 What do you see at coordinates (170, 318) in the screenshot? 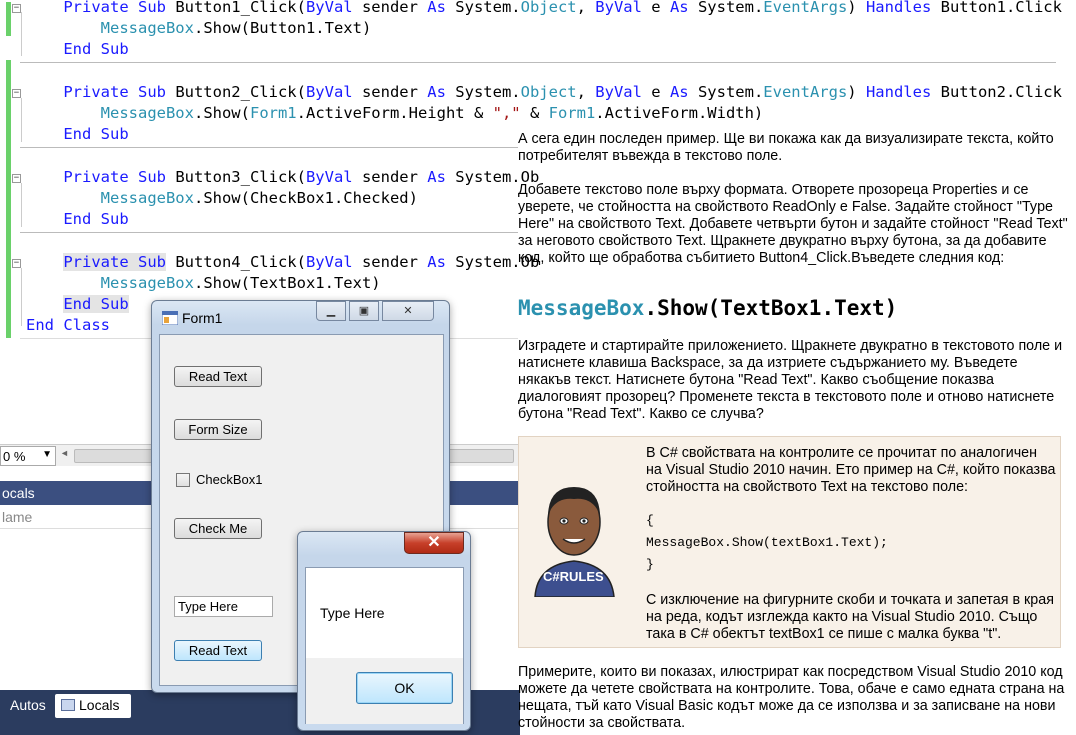
I see `form-app-icon` at bounding box center [170, 318].